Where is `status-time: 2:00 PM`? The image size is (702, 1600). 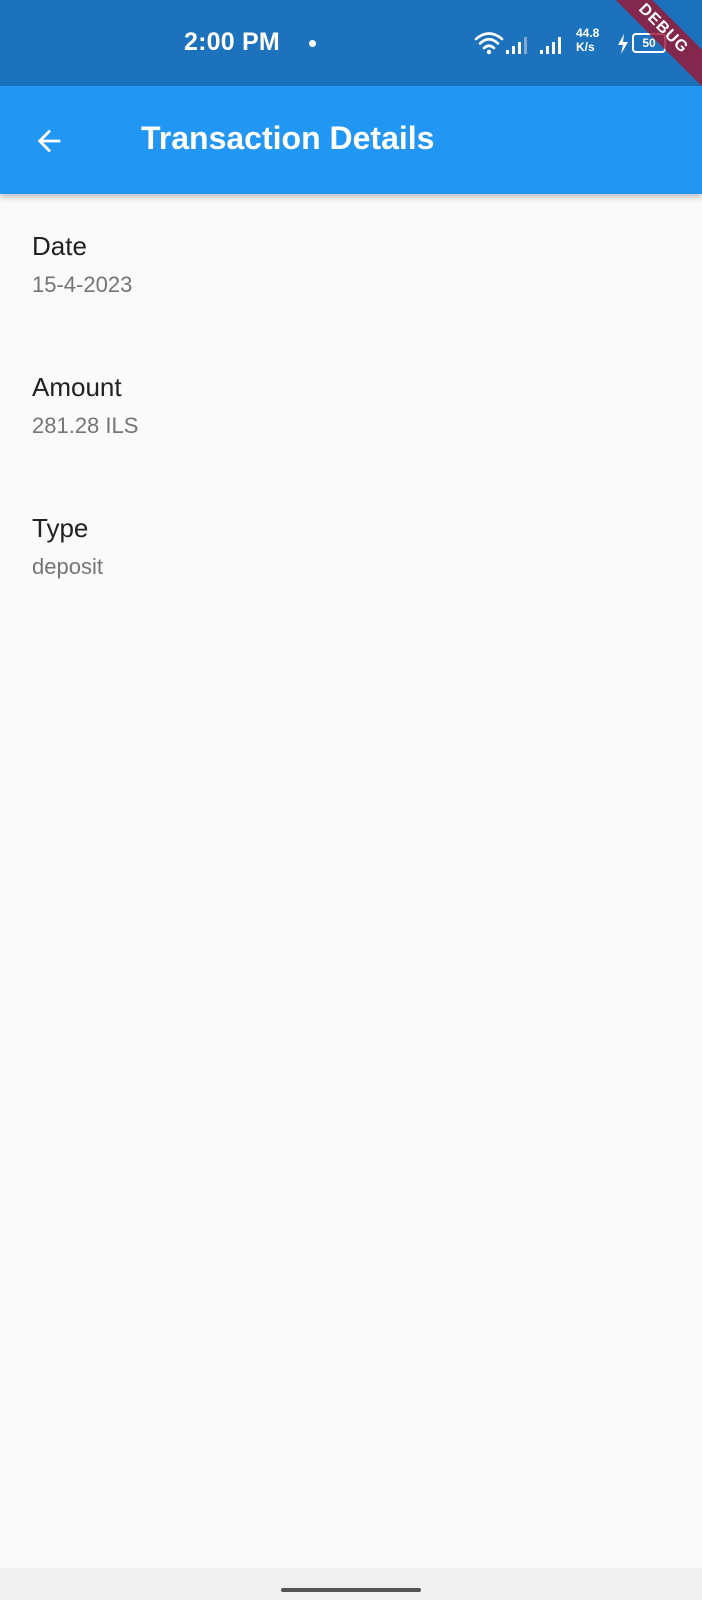 status-time: 2:00 PM is located at coordinates (232, 42).